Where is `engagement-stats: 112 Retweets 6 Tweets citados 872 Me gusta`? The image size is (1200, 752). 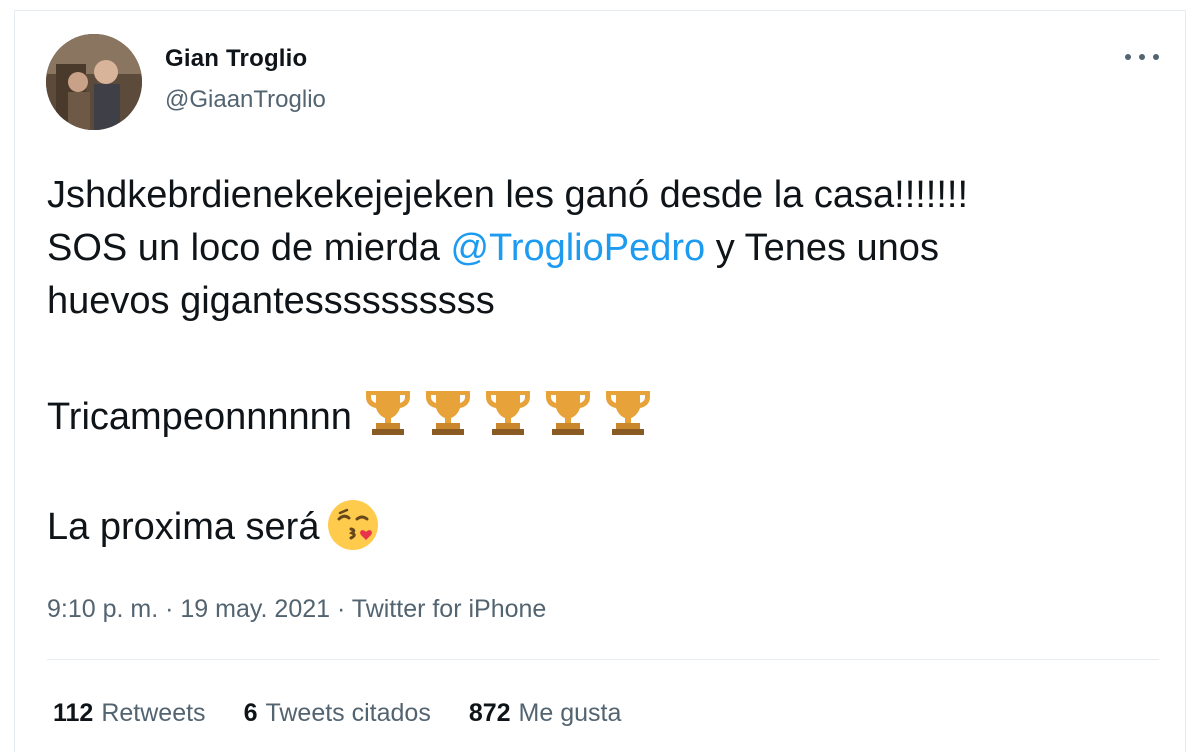 engagement-stats: 112 Retweets 6 Tweets citados 872 Me gusta is located at coordinates (337, 713).